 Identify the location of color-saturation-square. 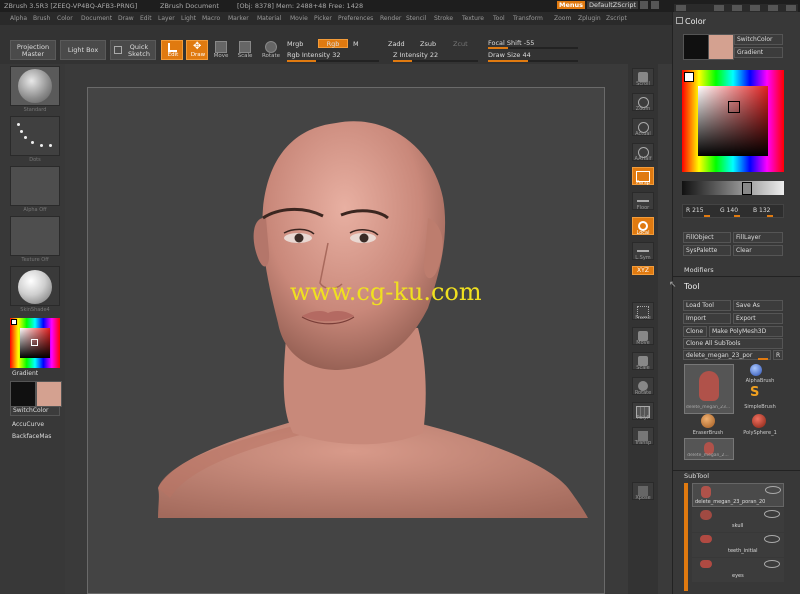
(733, 121).